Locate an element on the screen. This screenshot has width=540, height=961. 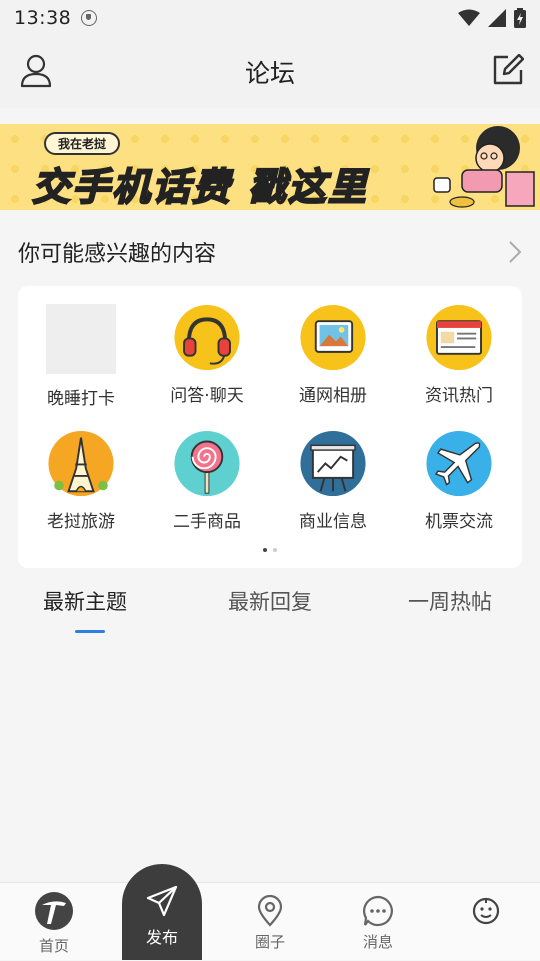
eiffel-tower-icon is located at coordinates (81, 463).